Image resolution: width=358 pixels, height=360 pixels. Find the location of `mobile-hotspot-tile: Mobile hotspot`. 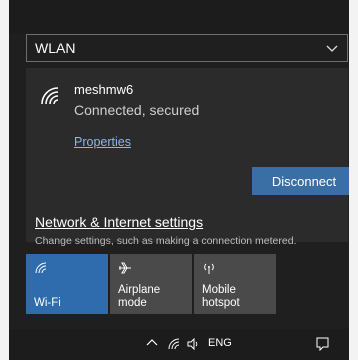

mobile-hotspot-tile: Mobile hotspot is located at coordinates (235, 284).